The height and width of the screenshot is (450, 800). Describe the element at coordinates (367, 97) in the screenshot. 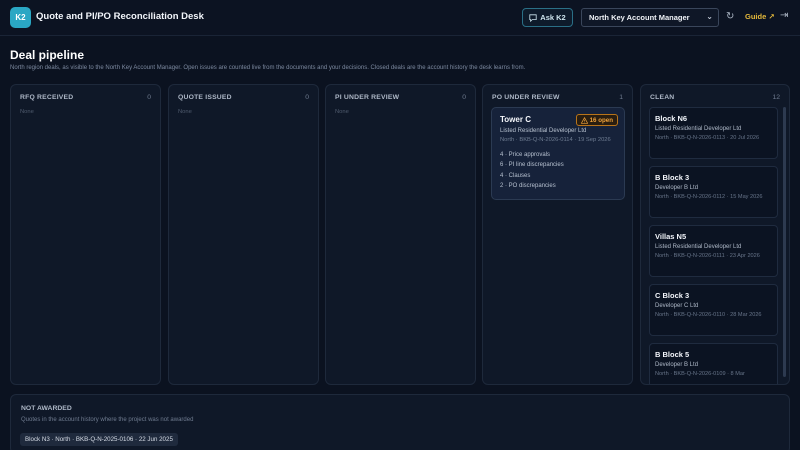

I see `column-title: PI UNDER REVIEW` at that location.